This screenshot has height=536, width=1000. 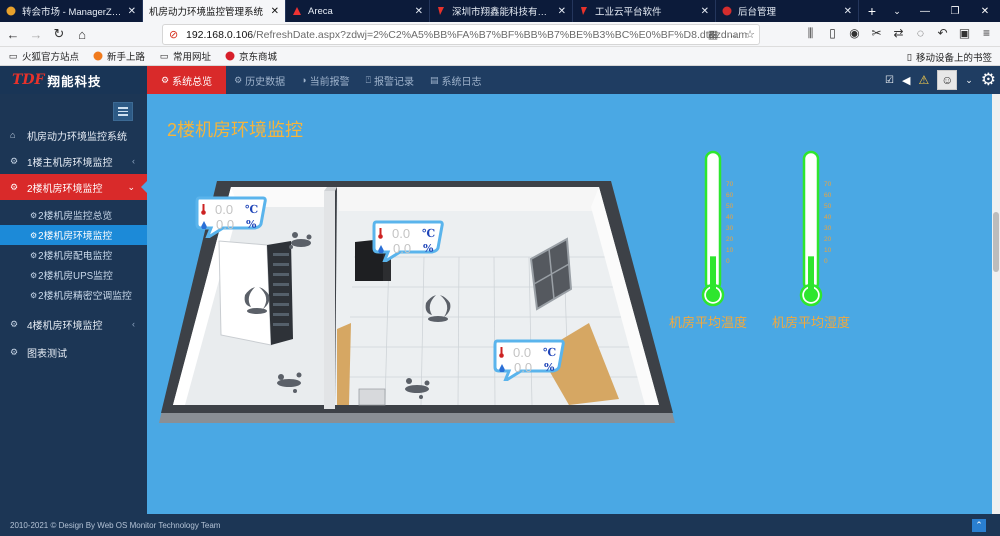 What do you see at coordinates (358, 11) in the screenshot?
I see `browser-tab-areca: Areca ✕` at bounding box center [358, 11].